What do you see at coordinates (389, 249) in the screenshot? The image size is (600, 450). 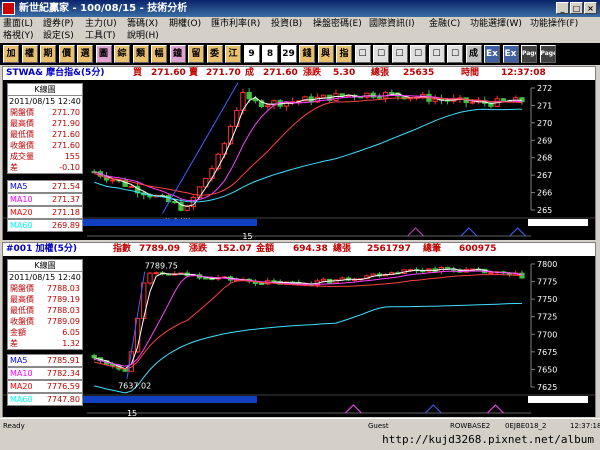 I see `index-volume-value: 2561797` at bounding box center [389, 249].